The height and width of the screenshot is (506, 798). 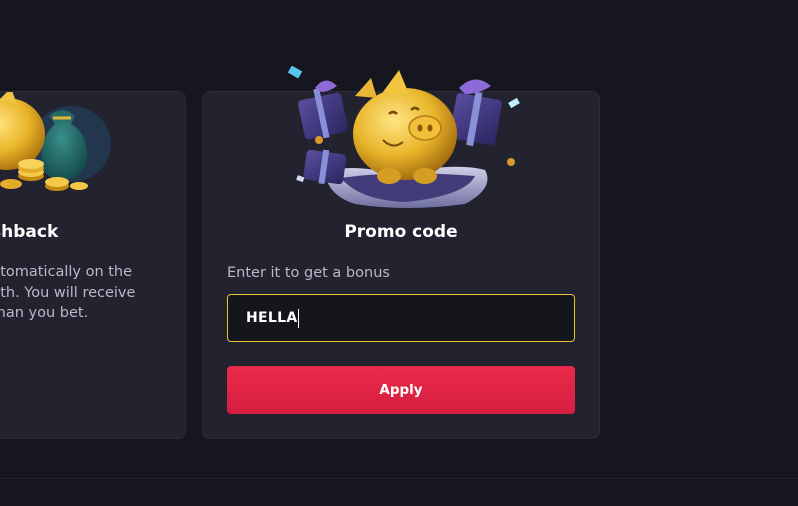 I want to click on piggy-bank-with-coins-icon, so click(x=55, y=141).